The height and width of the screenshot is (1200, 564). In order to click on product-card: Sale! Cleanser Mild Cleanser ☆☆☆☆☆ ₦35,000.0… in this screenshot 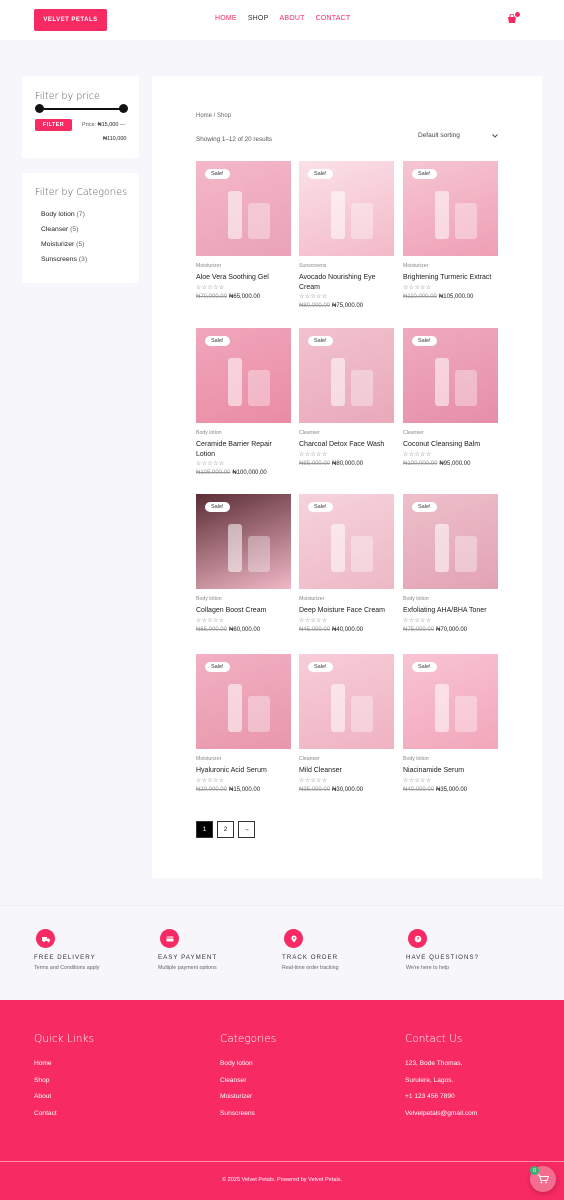, I will do `click(346, 723)`.